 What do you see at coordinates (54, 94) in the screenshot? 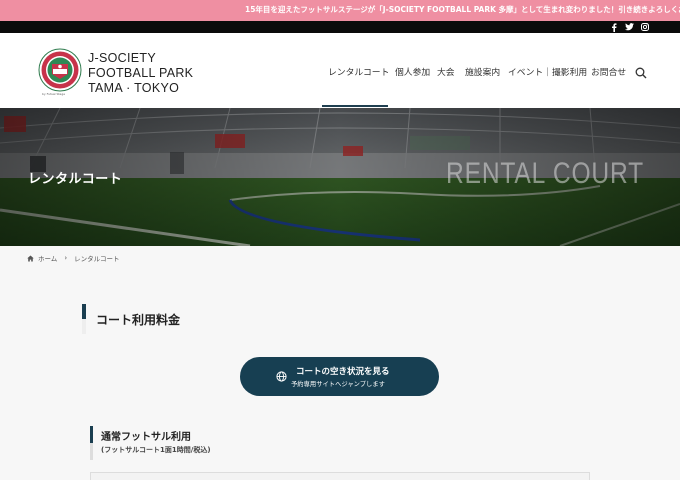
I see `logo-tagline: by Futsal Stage` at bounding box center [54, 94].